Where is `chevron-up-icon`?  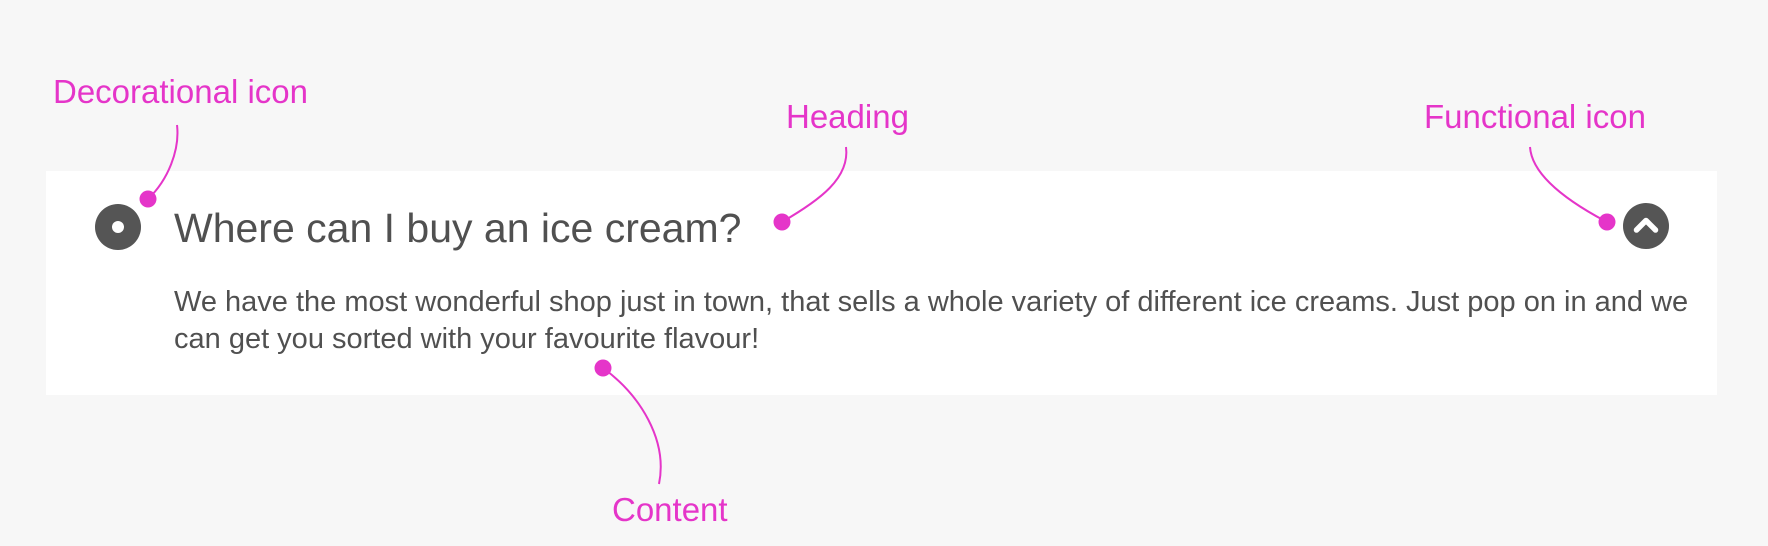 chevron-up-icon is located at coordinates (1646, 226).